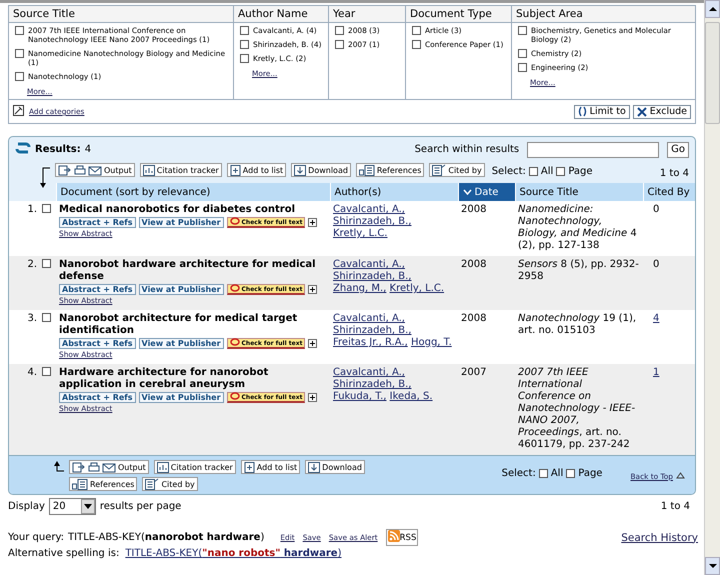 The width and height of the screenshot is (720, 575). Describe the element at coordinates (359, 288) in the screenshot. I see `author-link: Zhang, M.,` at that location.